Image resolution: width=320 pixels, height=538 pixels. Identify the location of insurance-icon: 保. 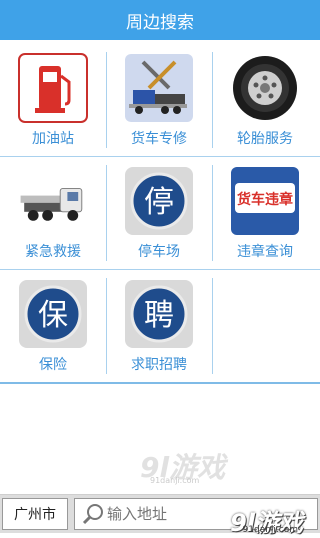
(53, 314).